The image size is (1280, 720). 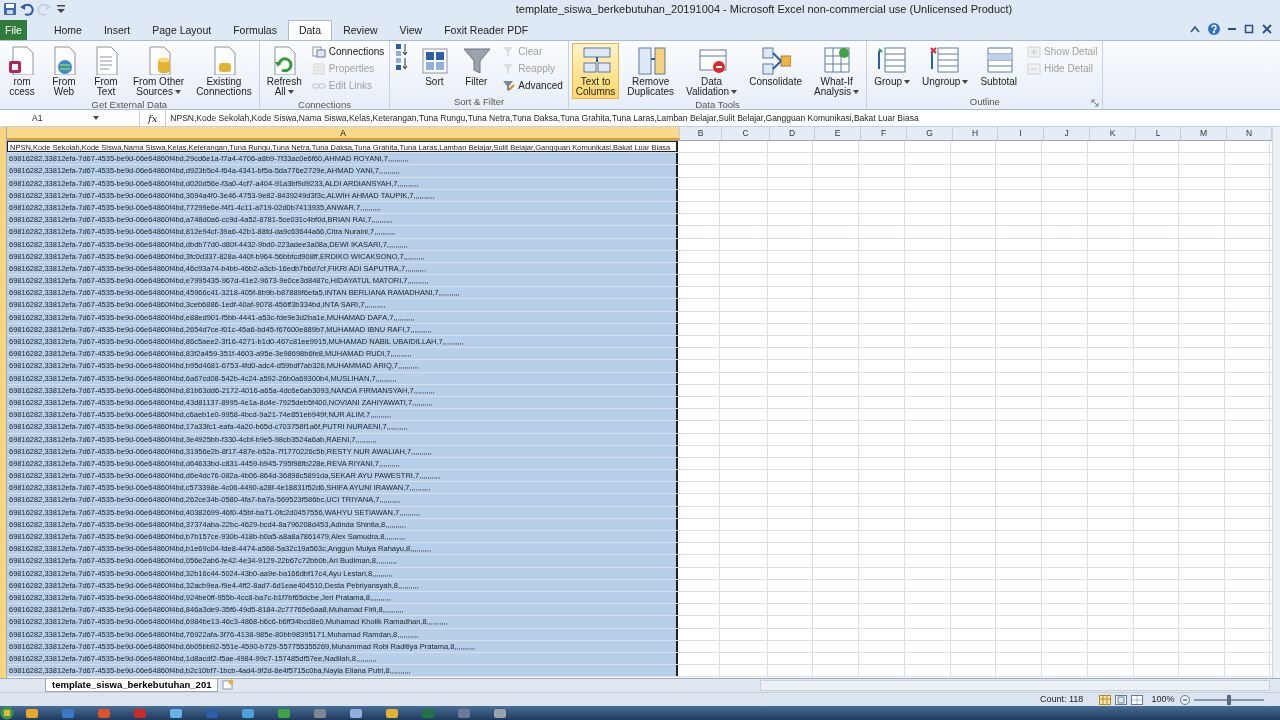 I want to click on ribbon-button: Refresh All, so click(x=284, y=71).